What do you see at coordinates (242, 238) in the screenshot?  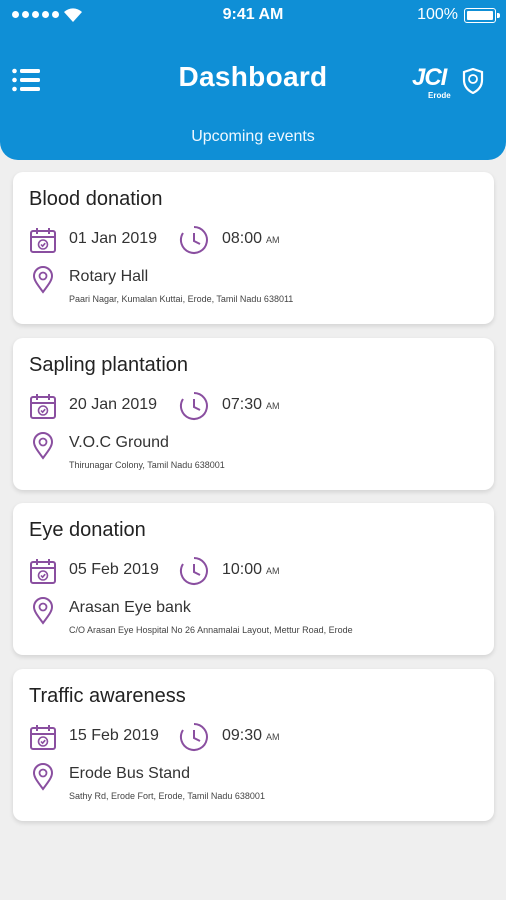 I see `event-time-value: 08:00` at bounding box center [242, 238].